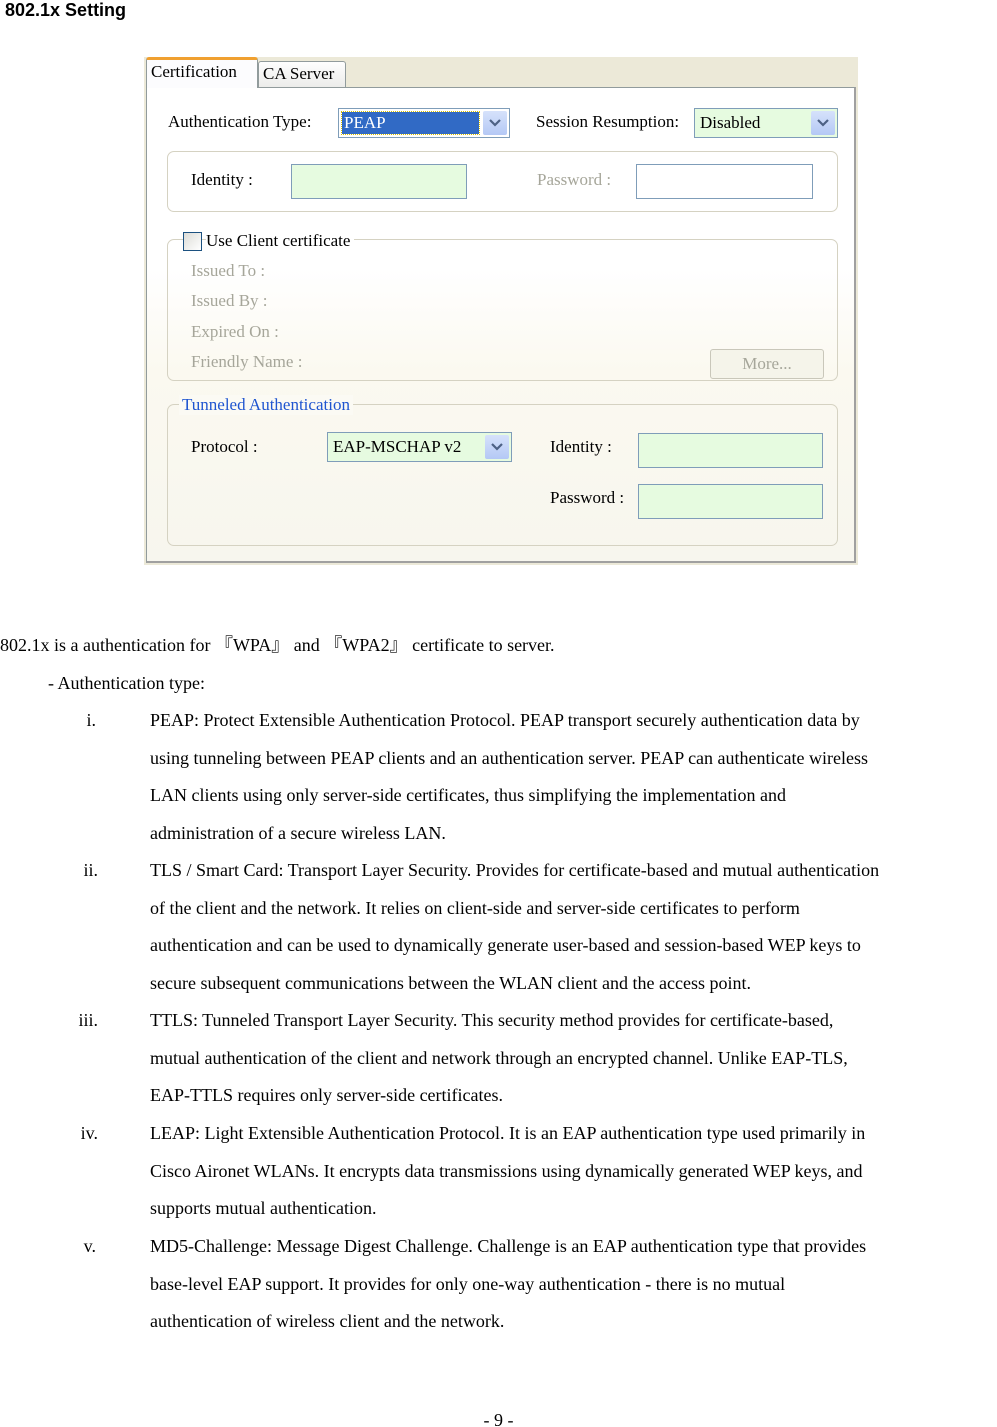 The image size is (997, 1427). Describe the element at coordinates (587, 497) in the screenshot. I see `tunneled-password-label: Password :` at that location.